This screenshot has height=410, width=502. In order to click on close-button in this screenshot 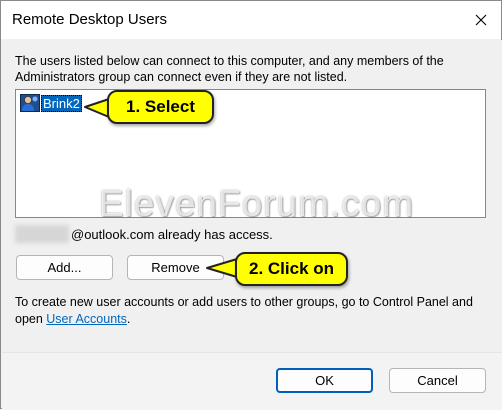, I will do `click(481, 20)`.